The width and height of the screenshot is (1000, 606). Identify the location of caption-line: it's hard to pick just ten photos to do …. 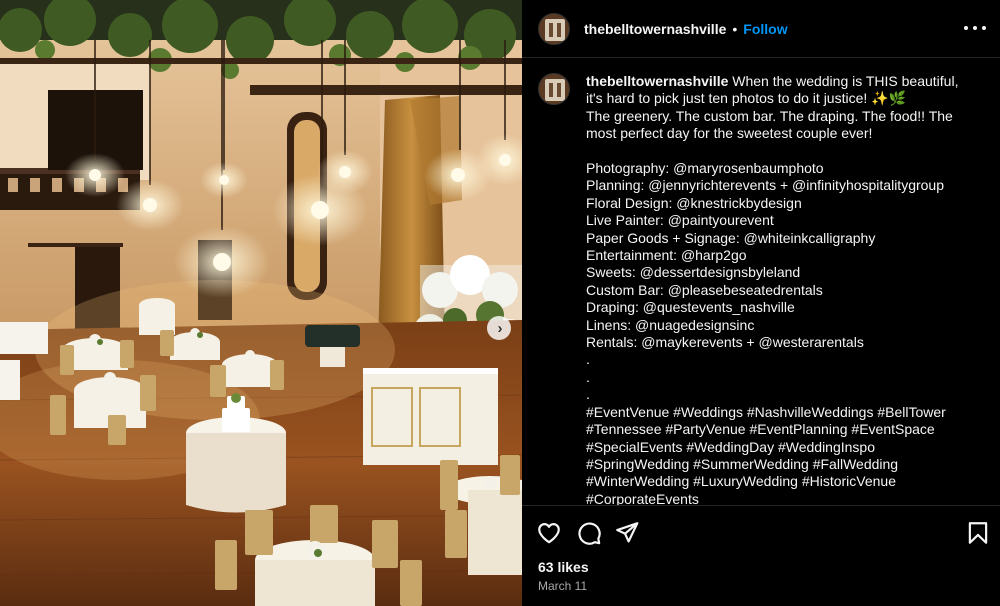
(746, 98).